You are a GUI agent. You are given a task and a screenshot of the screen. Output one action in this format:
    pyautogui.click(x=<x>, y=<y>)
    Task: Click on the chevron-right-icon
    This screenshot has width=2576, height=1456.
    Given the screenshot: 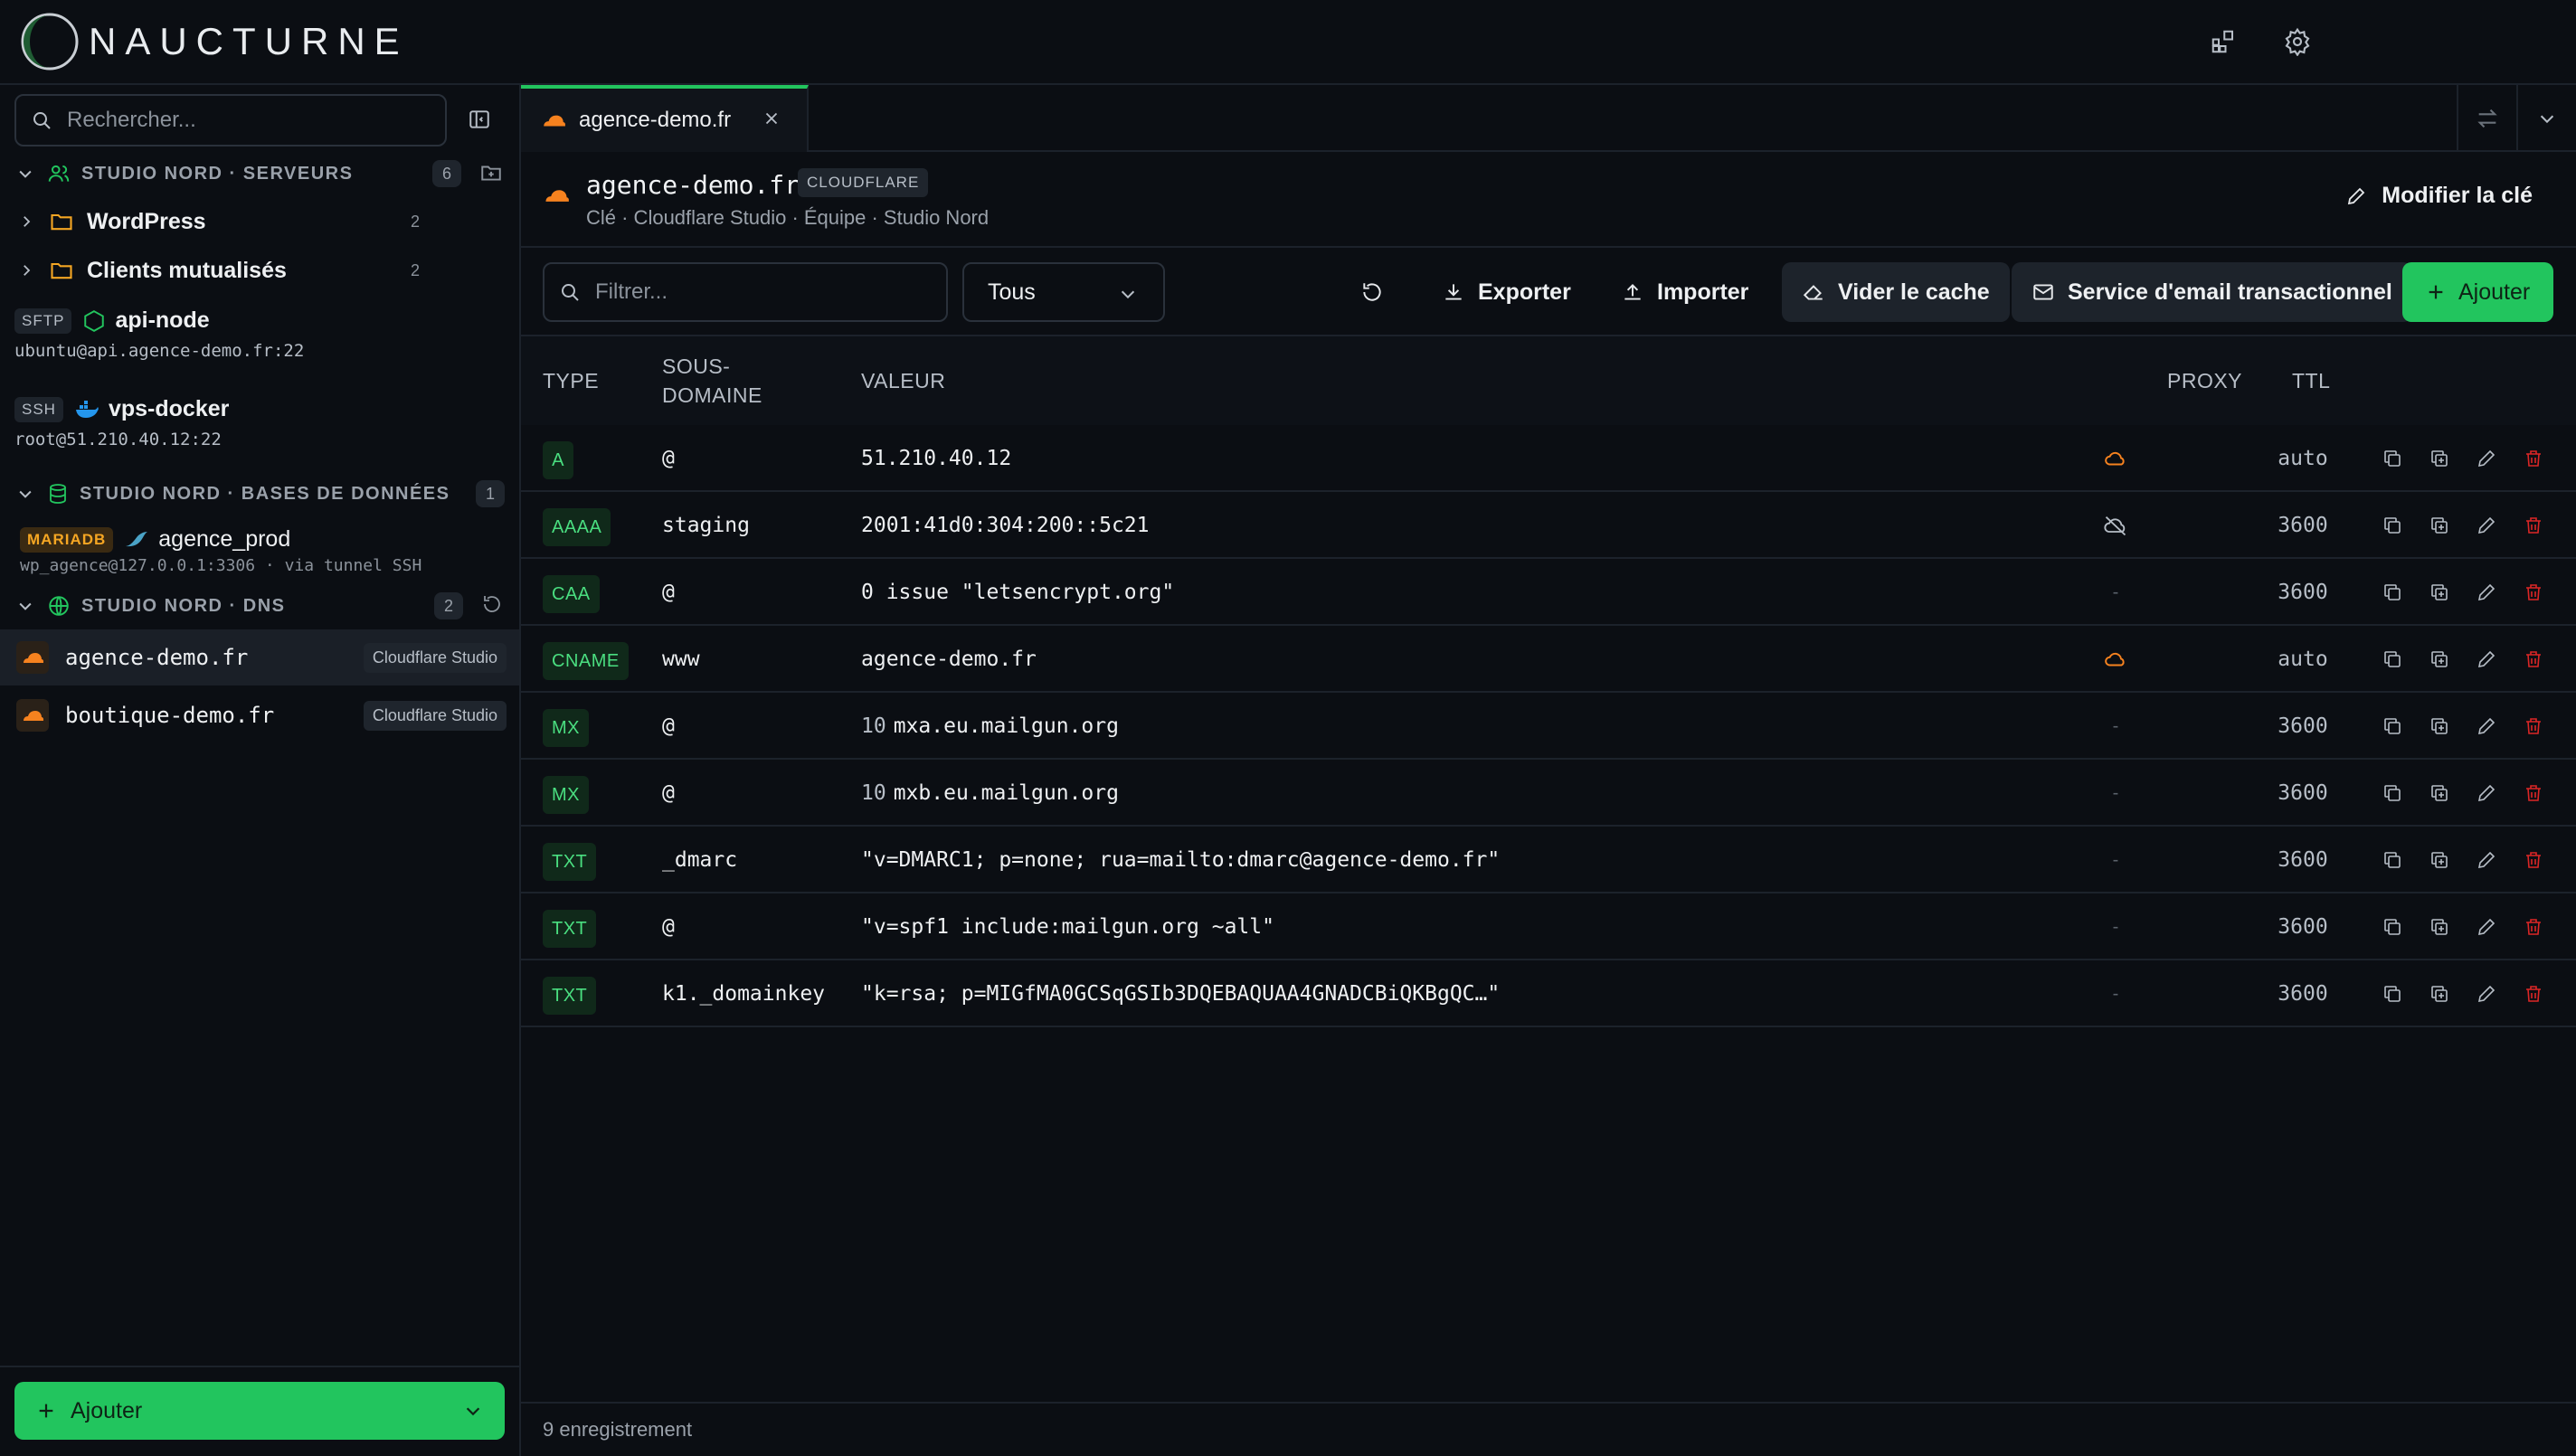 What is the action you would take?
    pyautogui.click(x=28, y=271)
    